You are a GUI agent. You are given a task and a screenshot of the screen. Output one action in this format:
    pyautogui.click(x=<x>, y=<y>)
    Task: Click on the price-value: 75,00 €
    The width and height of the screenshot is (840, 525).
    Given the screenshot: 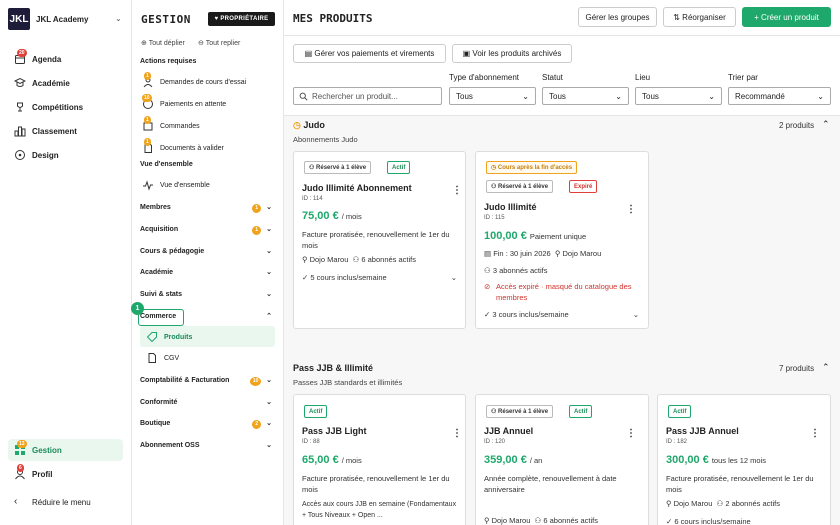 What is the action you would take?
    pyautogui.click(x=320, y=216)
    